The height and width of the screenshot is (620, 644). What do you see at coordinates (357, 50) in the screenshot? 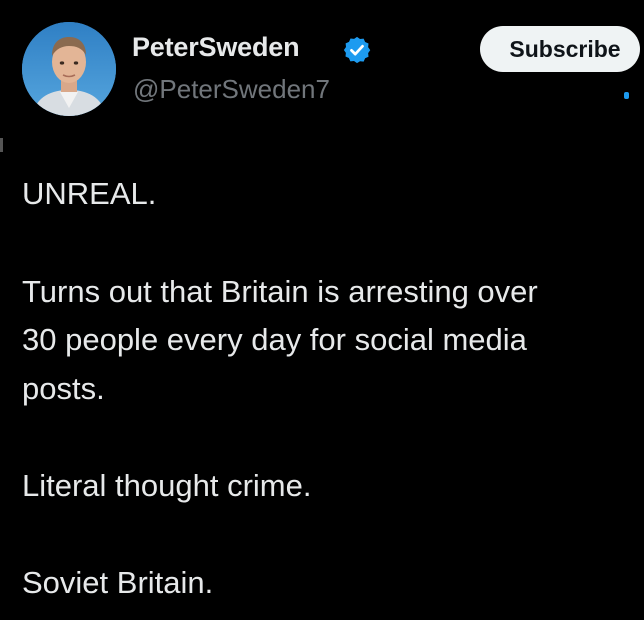
I see `verified-badge-icon` at bounding box center [357, 50].